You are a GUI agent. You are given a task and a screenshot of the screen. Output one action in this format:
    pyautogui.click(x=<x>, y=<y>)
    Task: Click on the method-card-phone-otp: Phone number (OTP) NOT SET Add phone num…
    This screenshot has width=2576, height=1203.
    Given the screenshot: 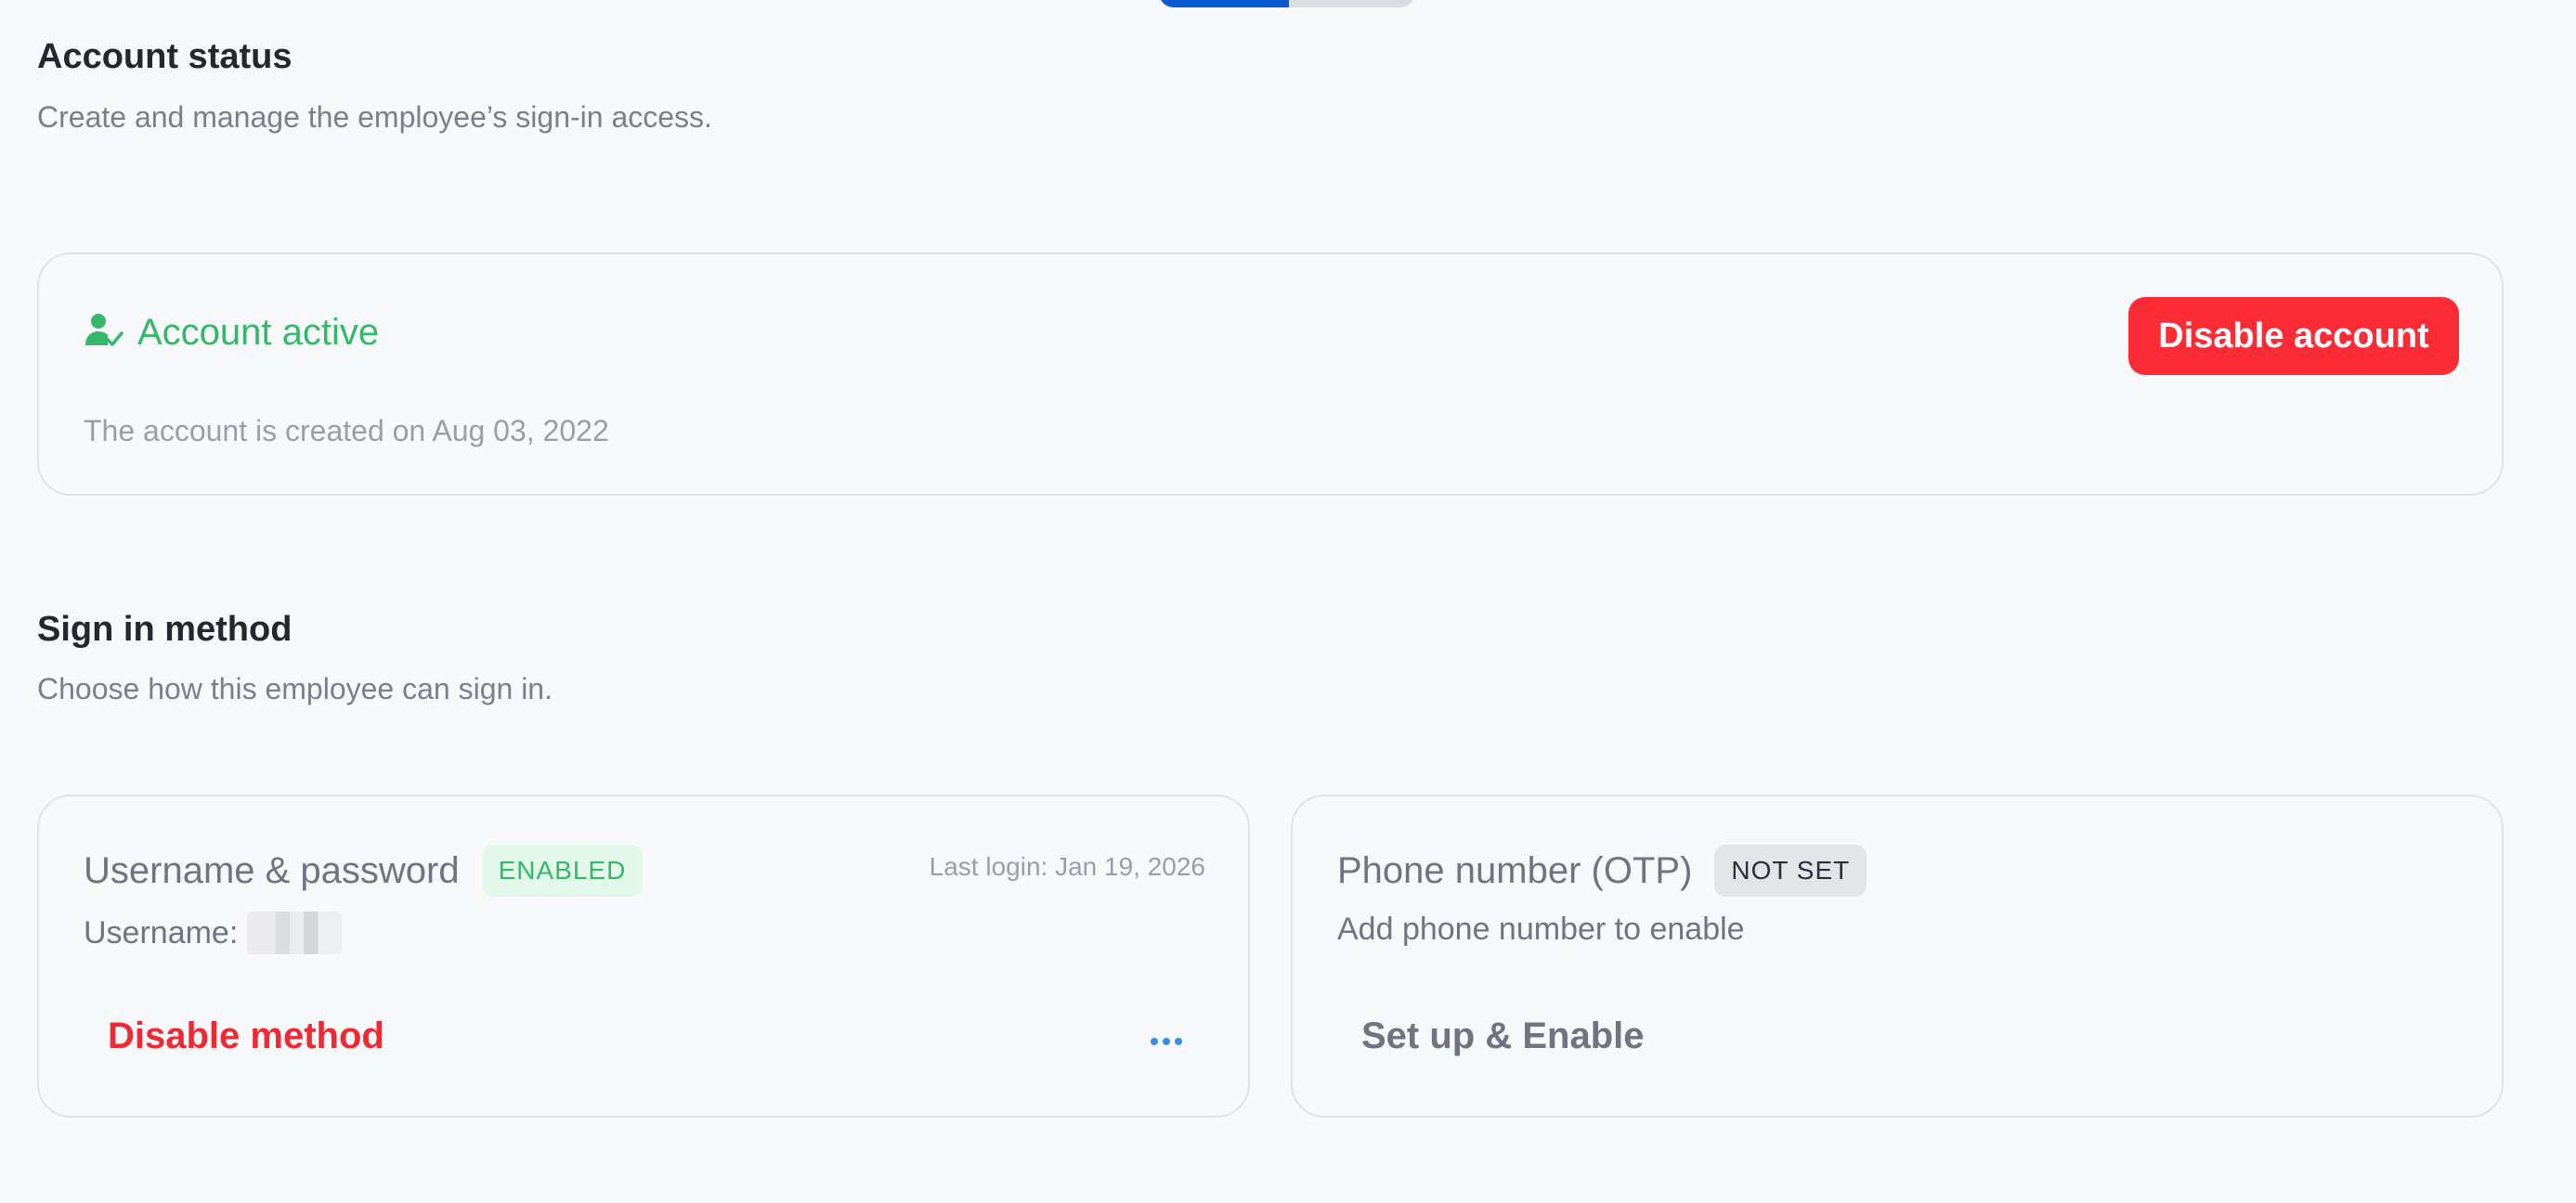 What is the action you would take?
    pyautogui.click(x=1897, y=956)
    